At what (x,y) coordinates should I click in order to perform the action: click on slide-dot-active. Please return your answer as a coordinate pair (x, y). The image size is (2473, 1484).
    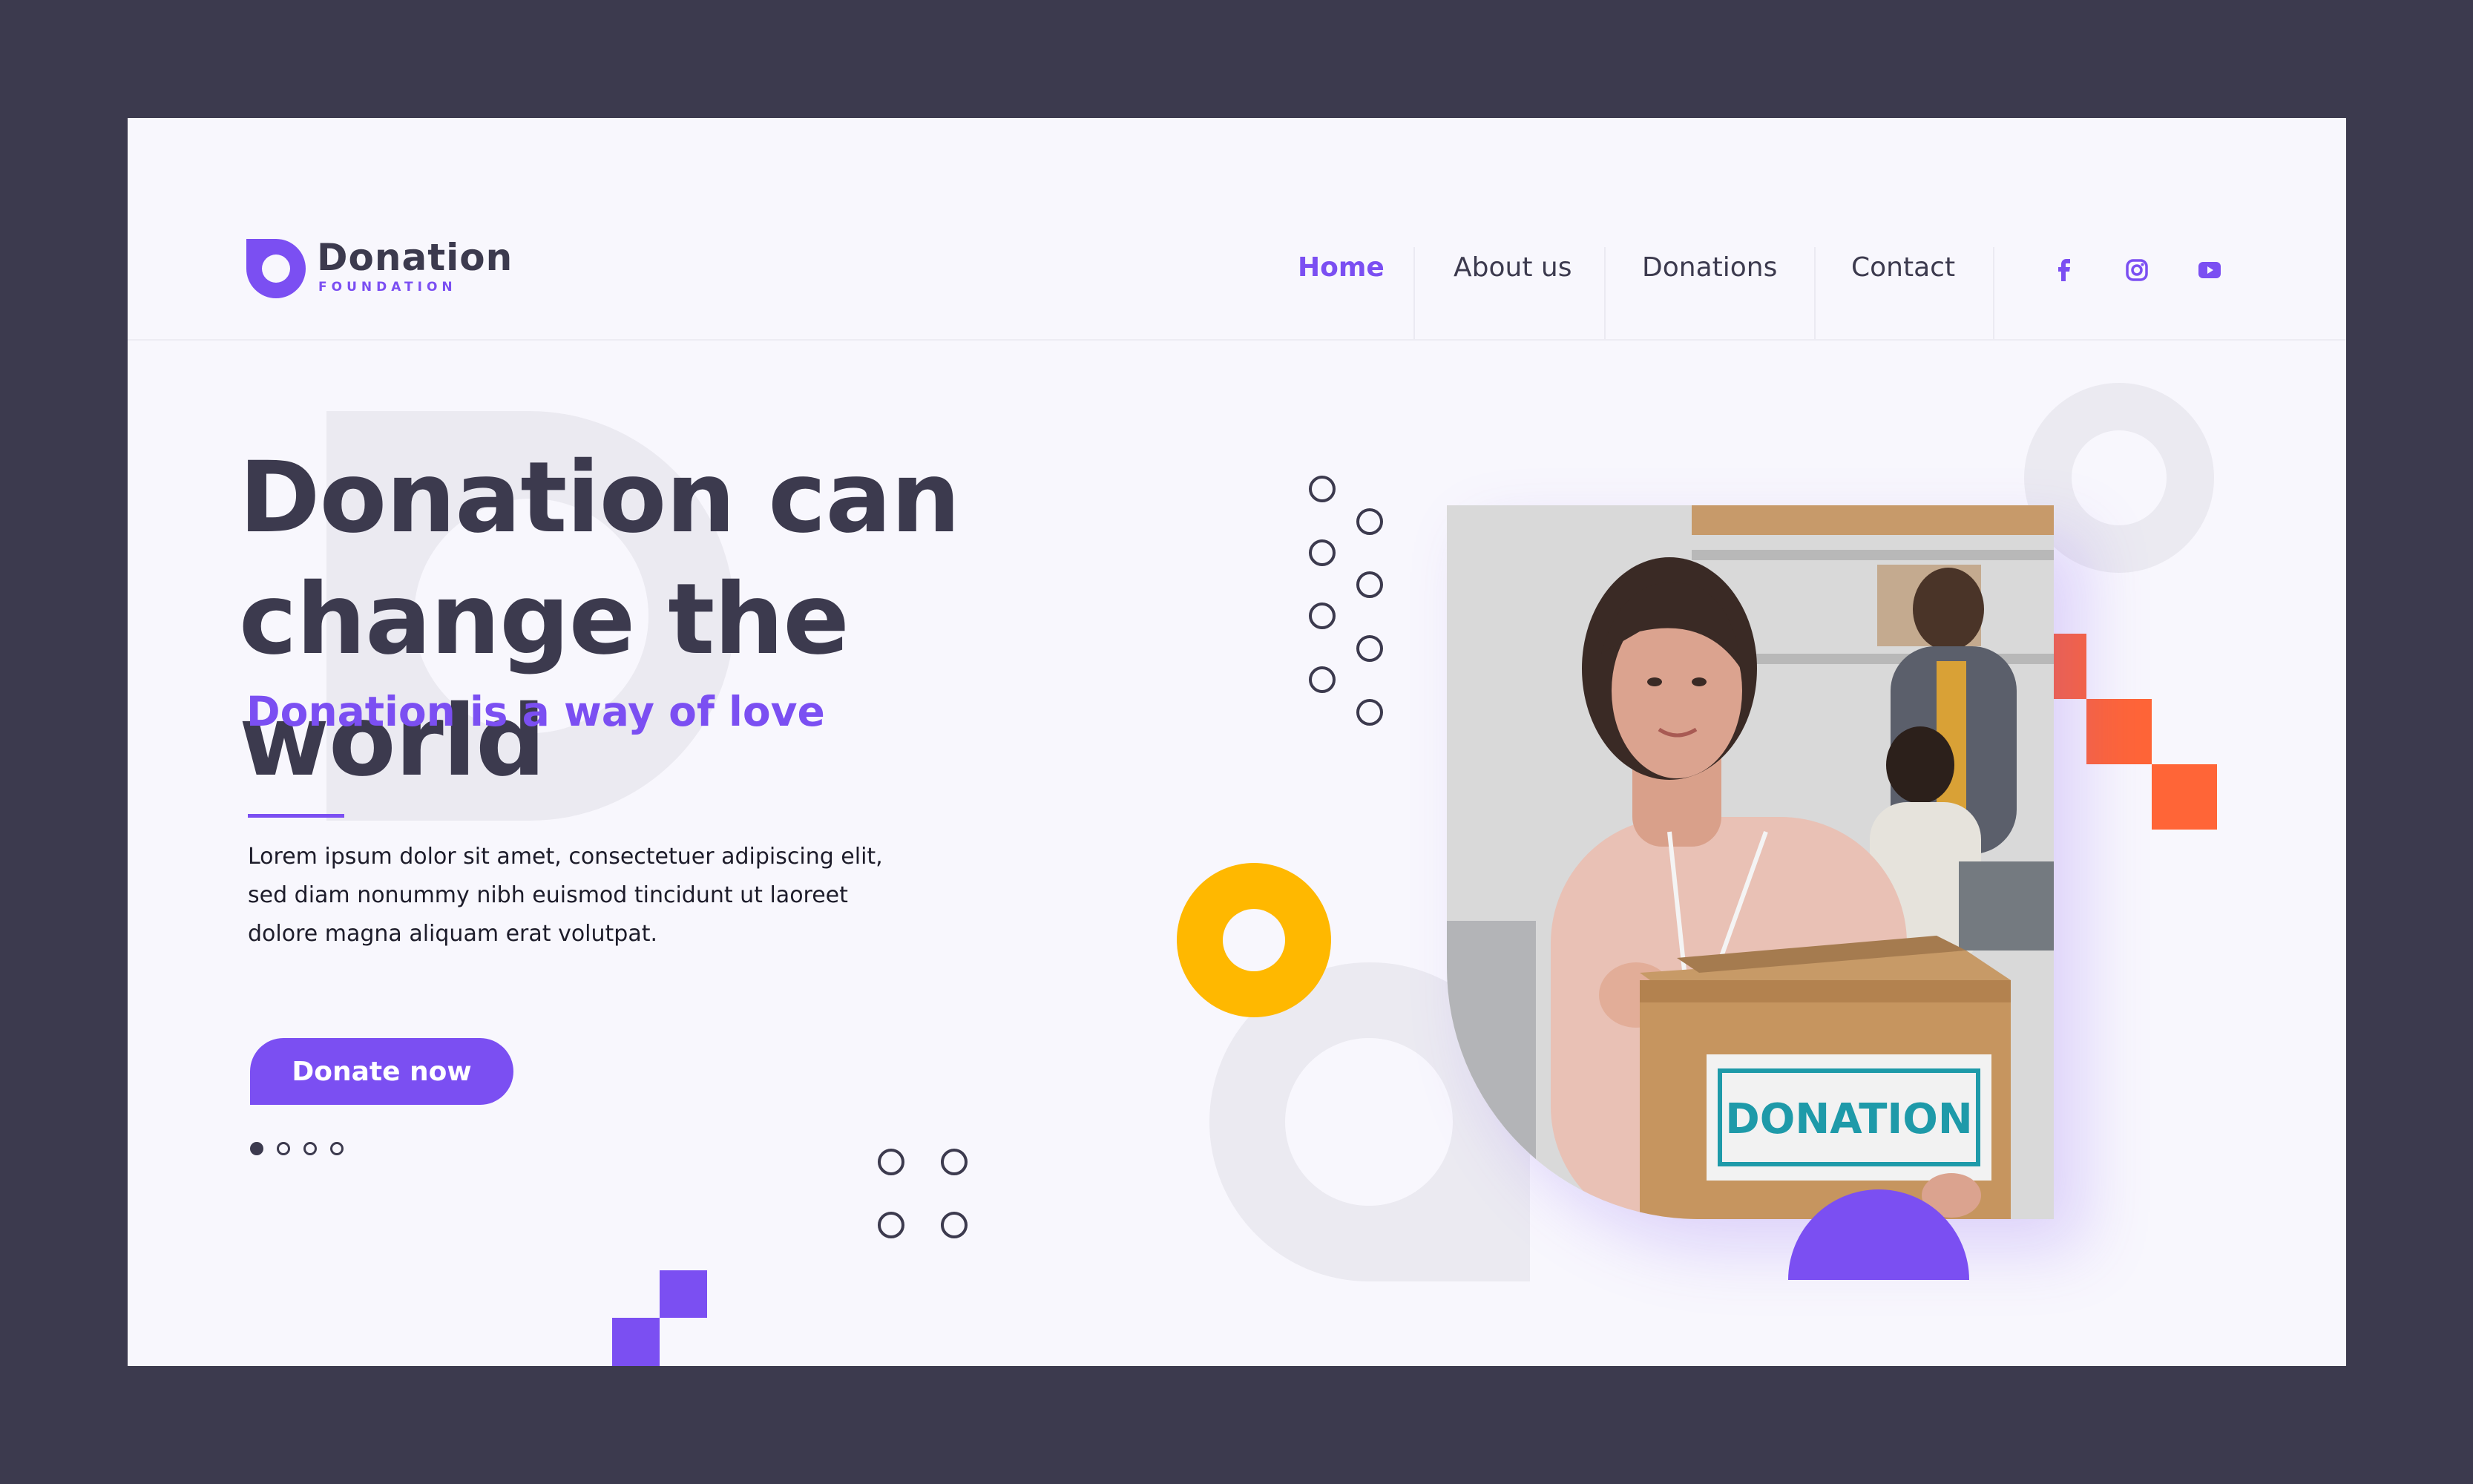
    Looking at the image, I should click on (256, 1148).